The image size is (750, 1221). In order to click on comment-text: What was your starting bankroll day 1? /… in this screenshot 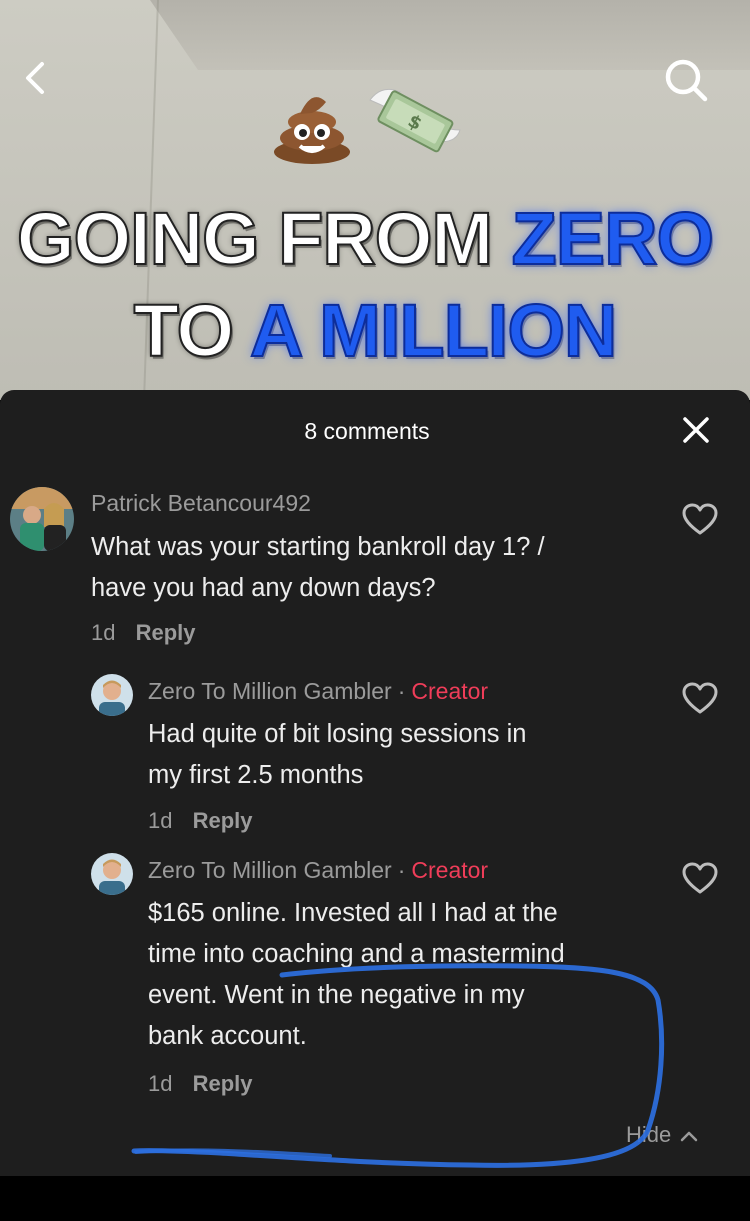, I will do `click(318, 568)`.